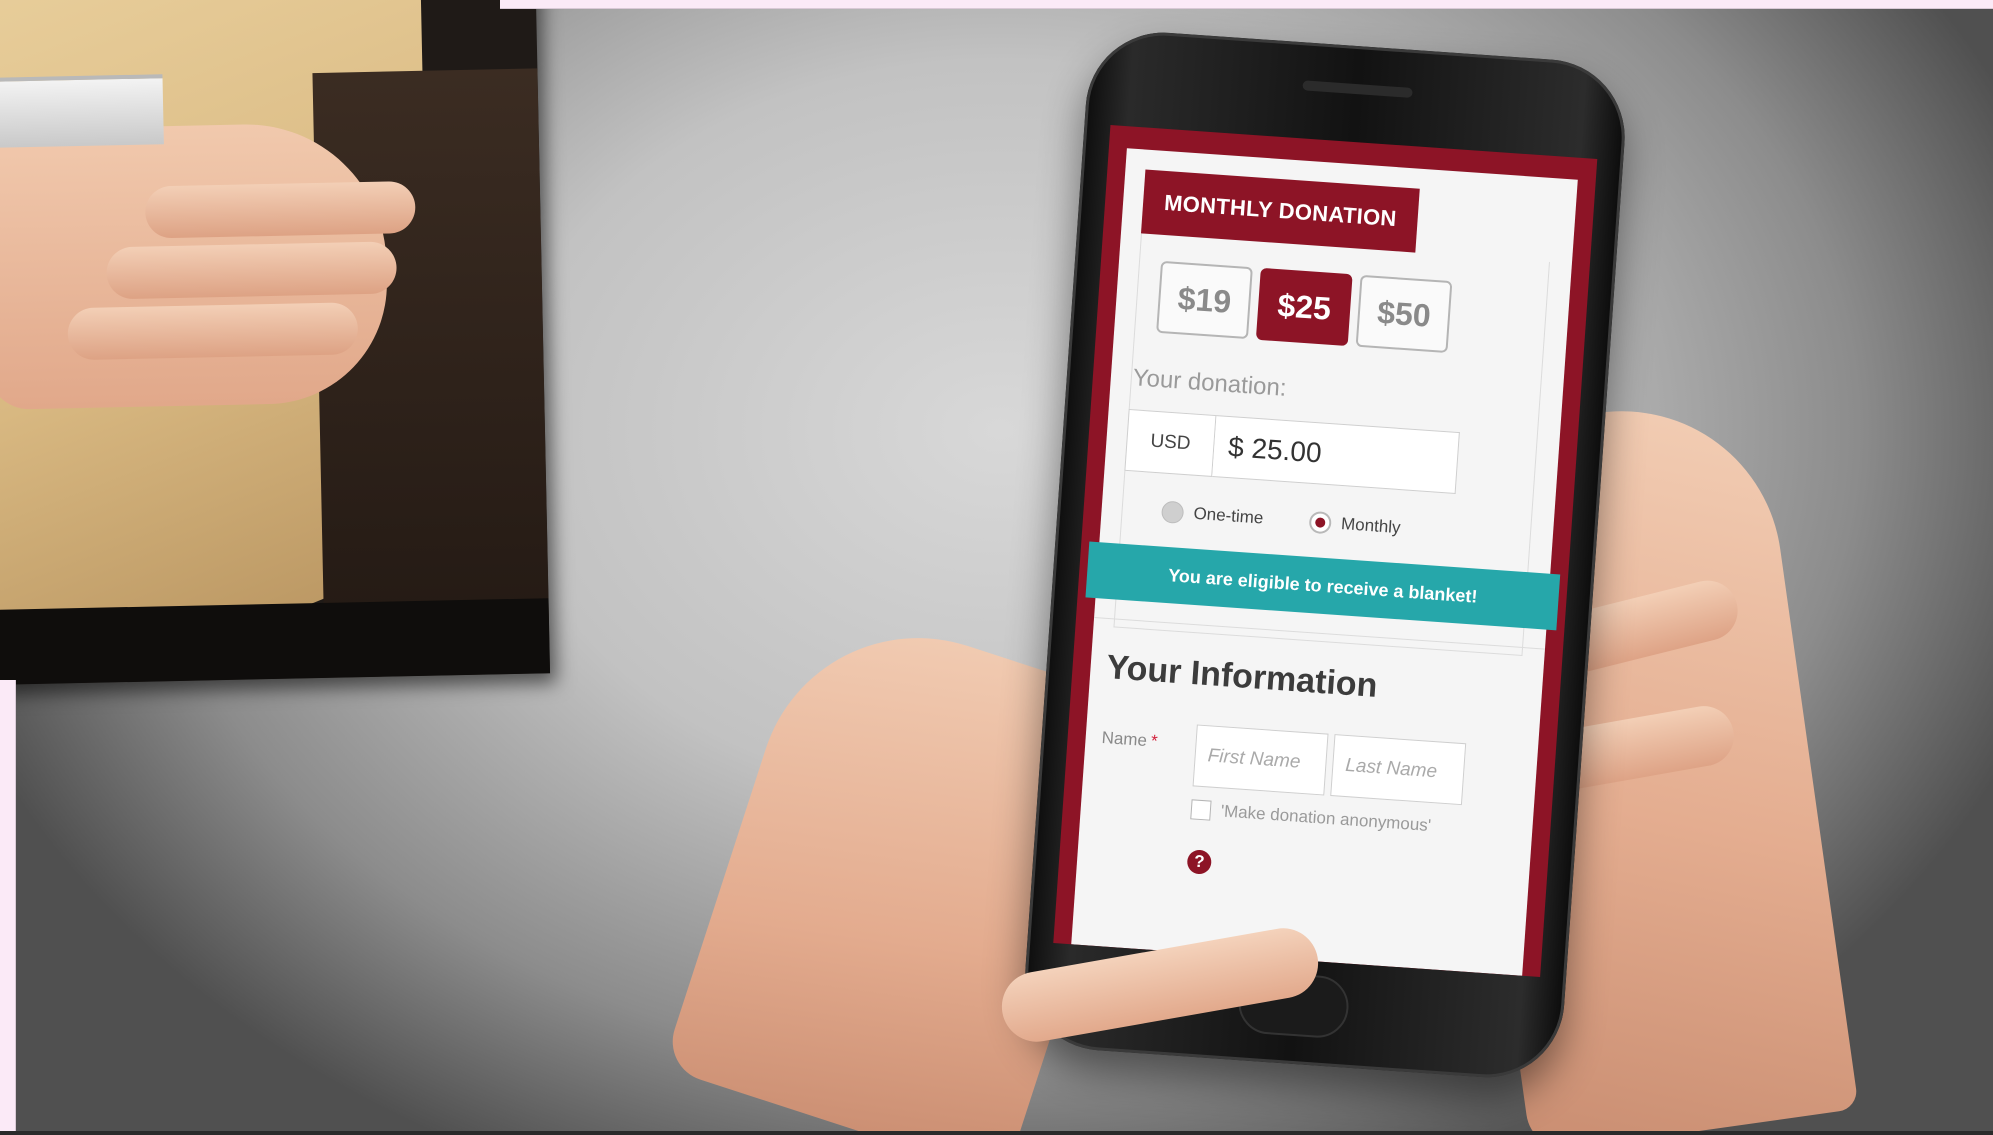 The image size is (1993, 1135). Describe the element at coordinates (1320, 522) in the screenshot. I see `radio-icon-monthly` at that location.